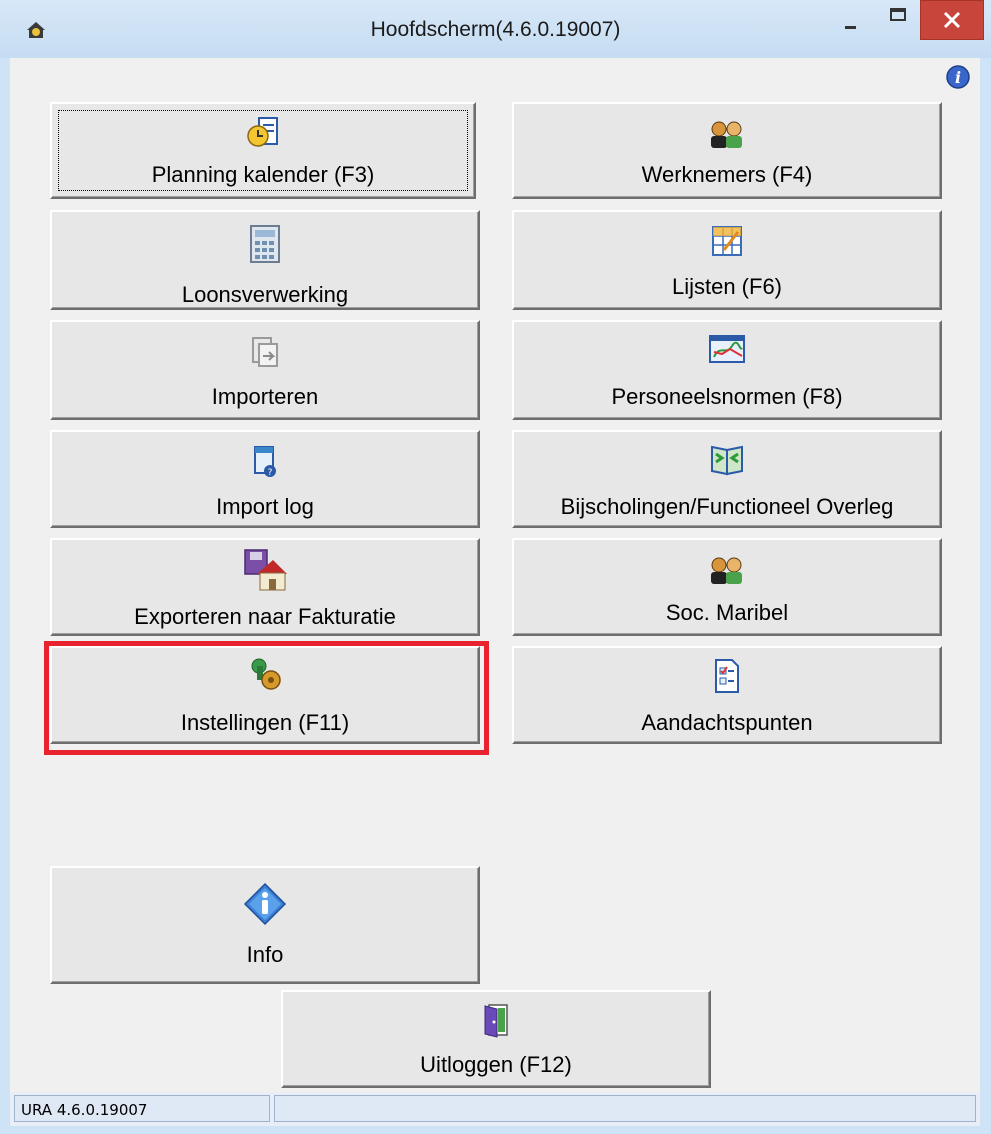 The width and height of the screenshot is (991, 1134). Describe the element at coordinates (263, 174) in the screenshot. I see `planning-kalender-label: Planning kalender (F3)` at that location.